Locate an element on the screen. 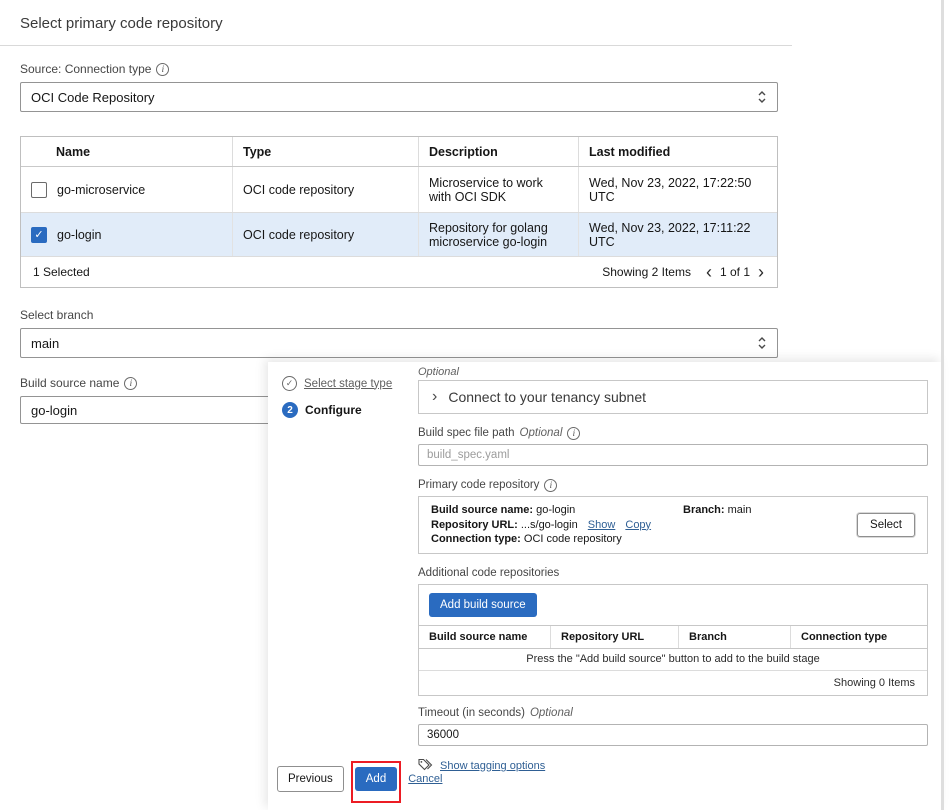 This screenshot has height=810, width=952. prev-page-icon: ‹ is located at coordinates (709, 272).